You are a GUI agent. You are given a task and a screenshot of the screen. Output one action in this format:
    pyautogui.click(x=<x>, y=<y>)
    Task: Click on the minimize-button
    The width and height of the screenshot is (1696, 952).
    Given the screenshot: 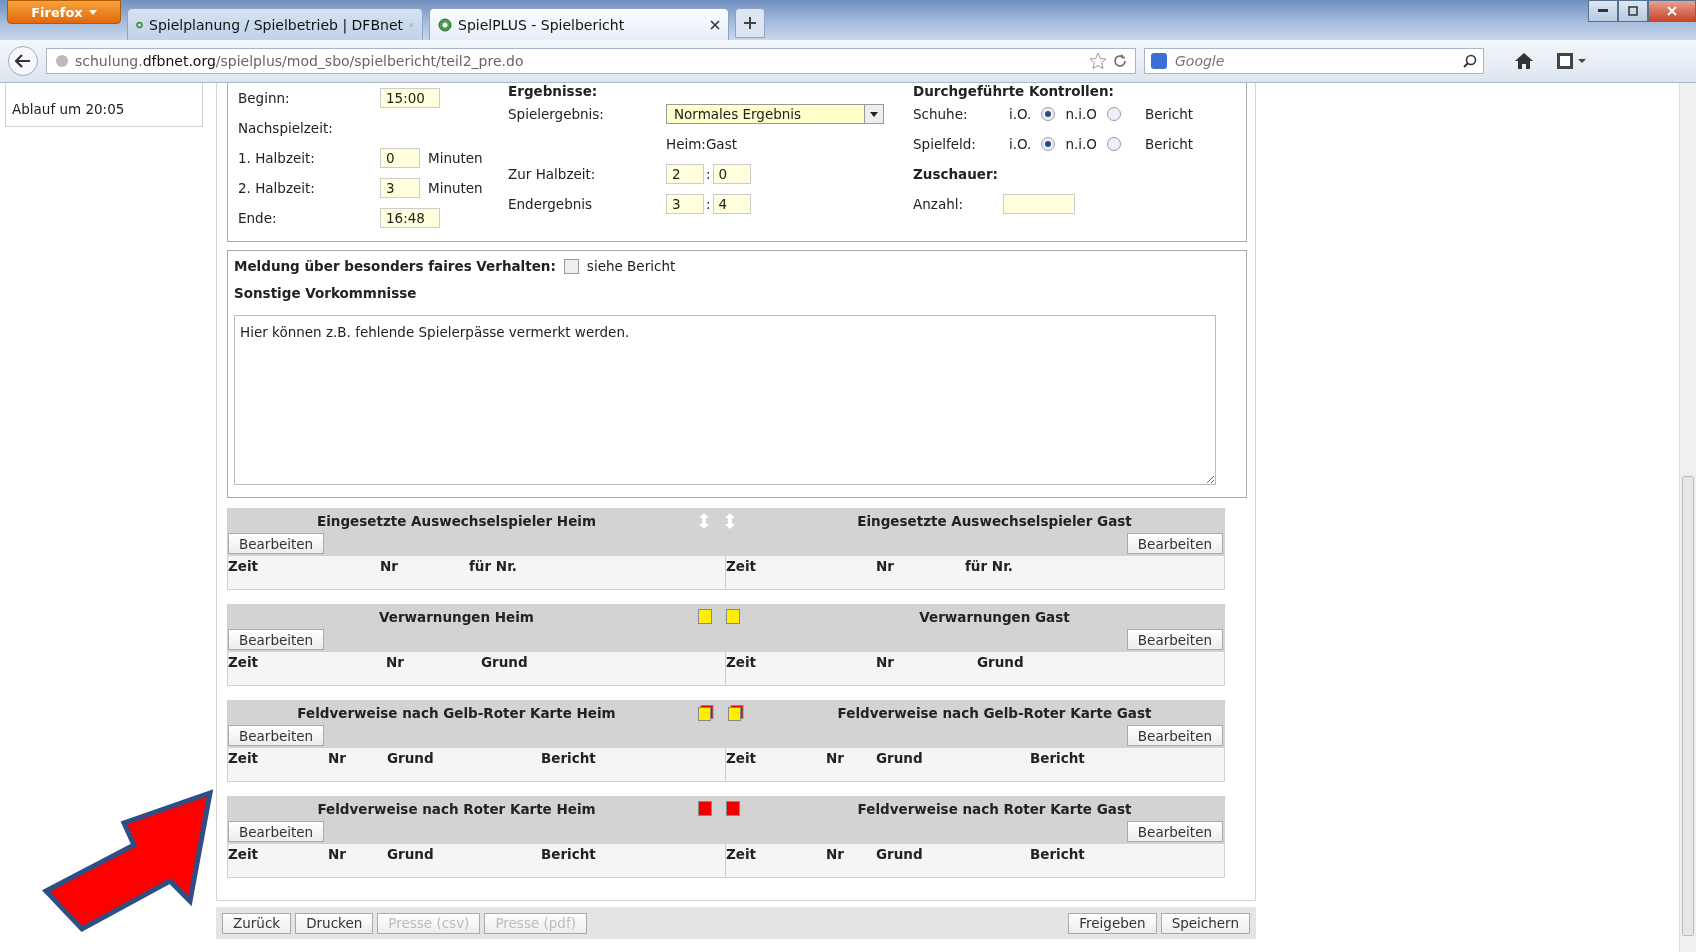 What is the action you would take?
    pyautogui.click(x=1603, y=11)
    